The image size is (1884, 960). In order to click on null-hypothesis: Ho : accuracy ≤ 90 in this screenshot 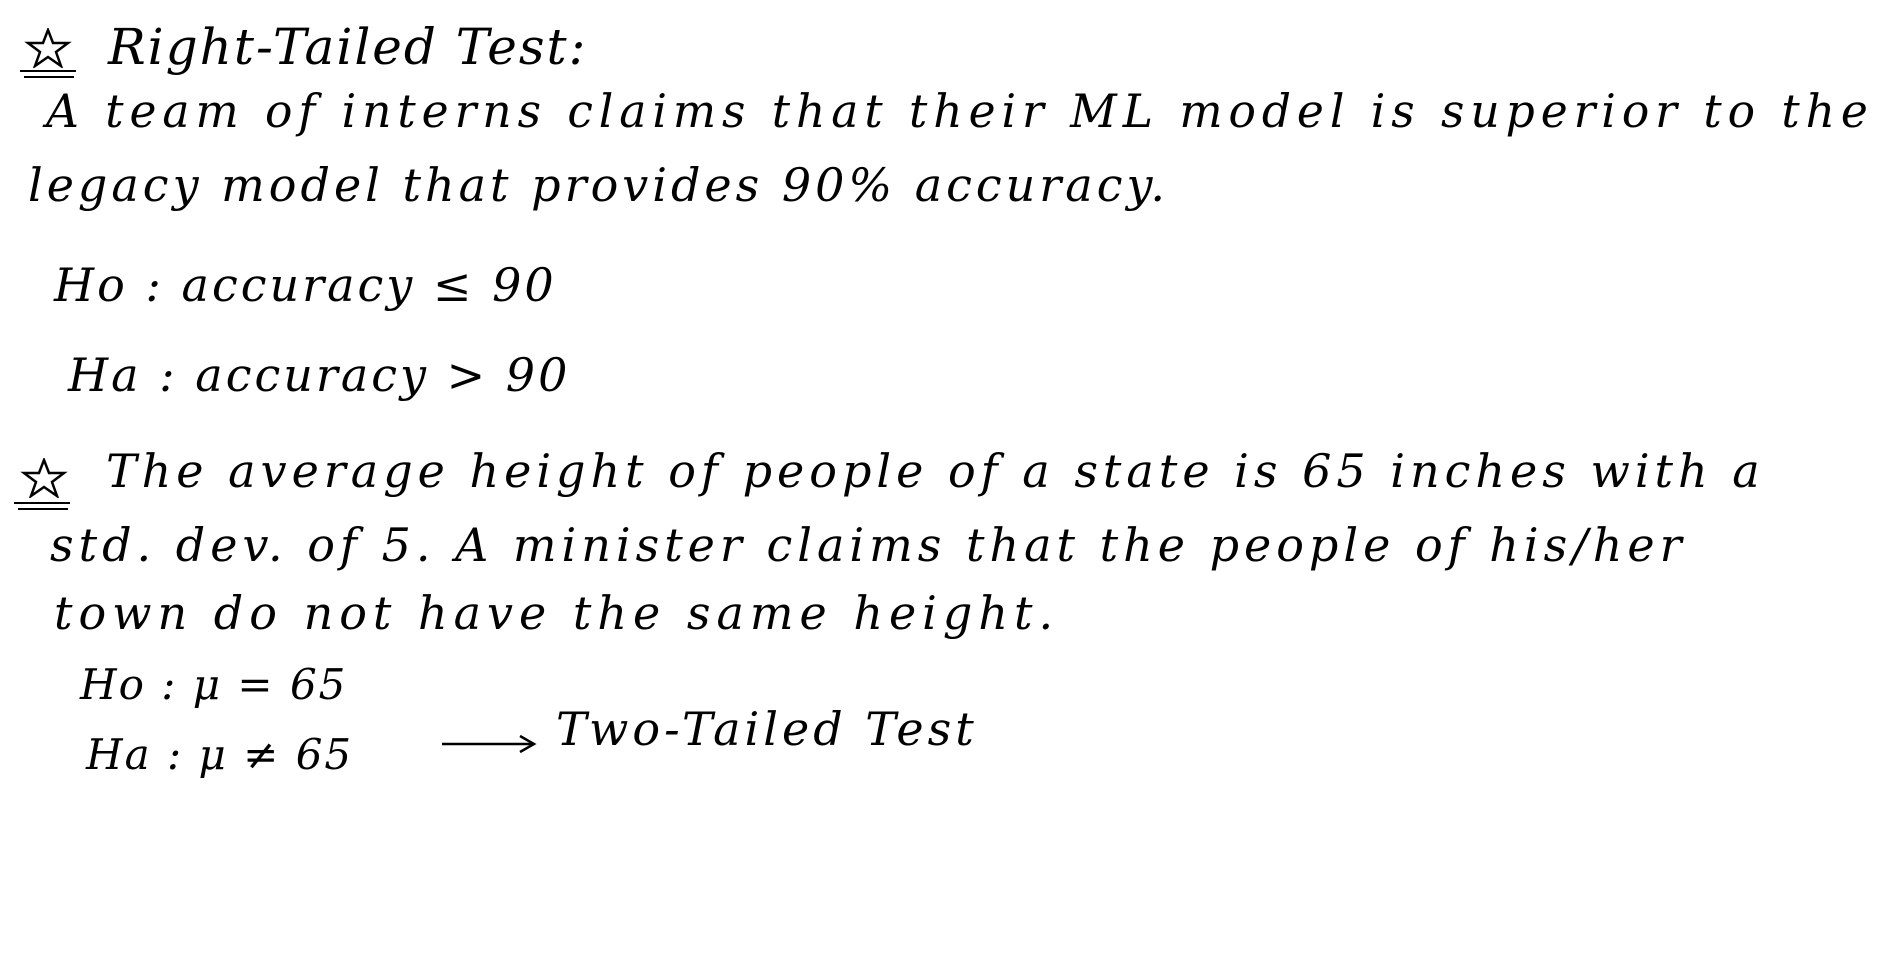, I will do `click(305, 285)`.